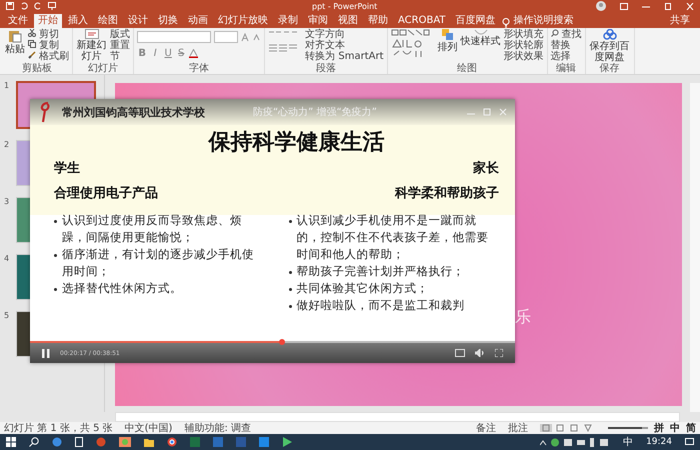  What do you see at coordinates (133, 112) in the screenshot?
I see `school-name: 常州刘国钧高等职业技术学校` at bounding box center [133, 112].